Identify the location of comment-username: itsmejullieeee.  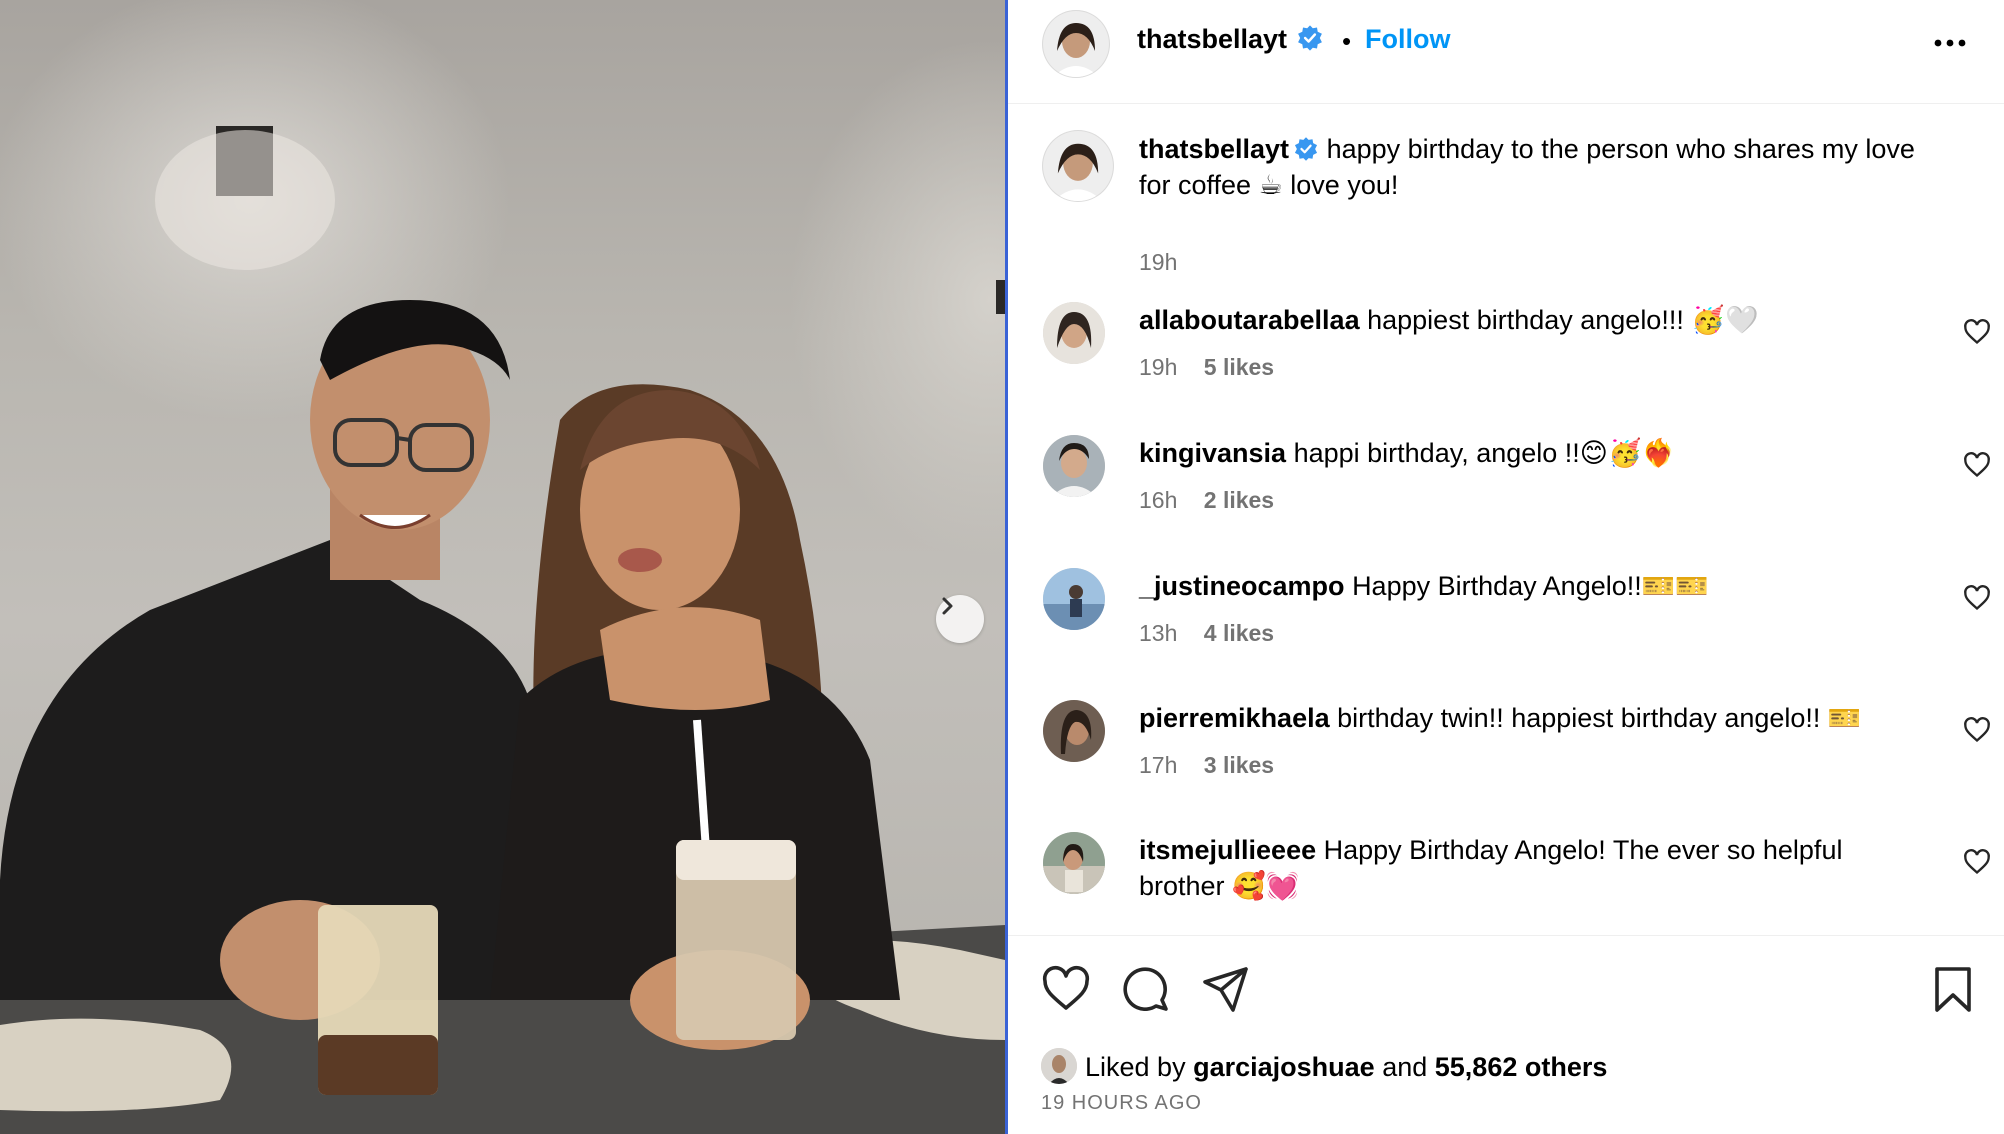
(1227, 850).